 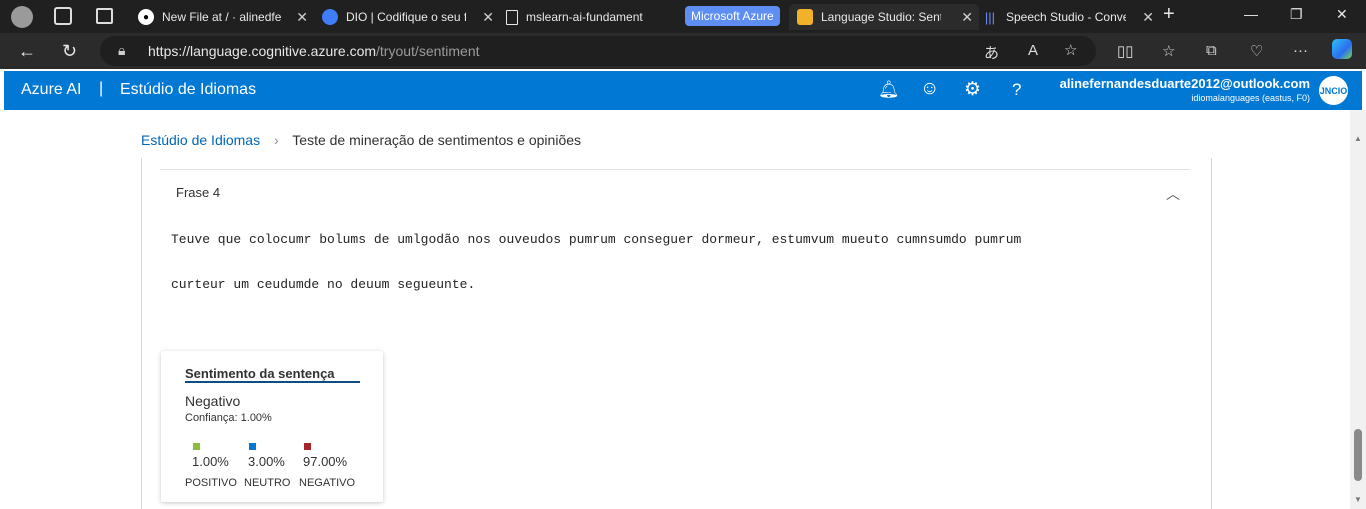 What do you see at coordinates (69, 51) in the screenshot?
I see `refresh-icon: ↻` at bounding box center [69, 51].